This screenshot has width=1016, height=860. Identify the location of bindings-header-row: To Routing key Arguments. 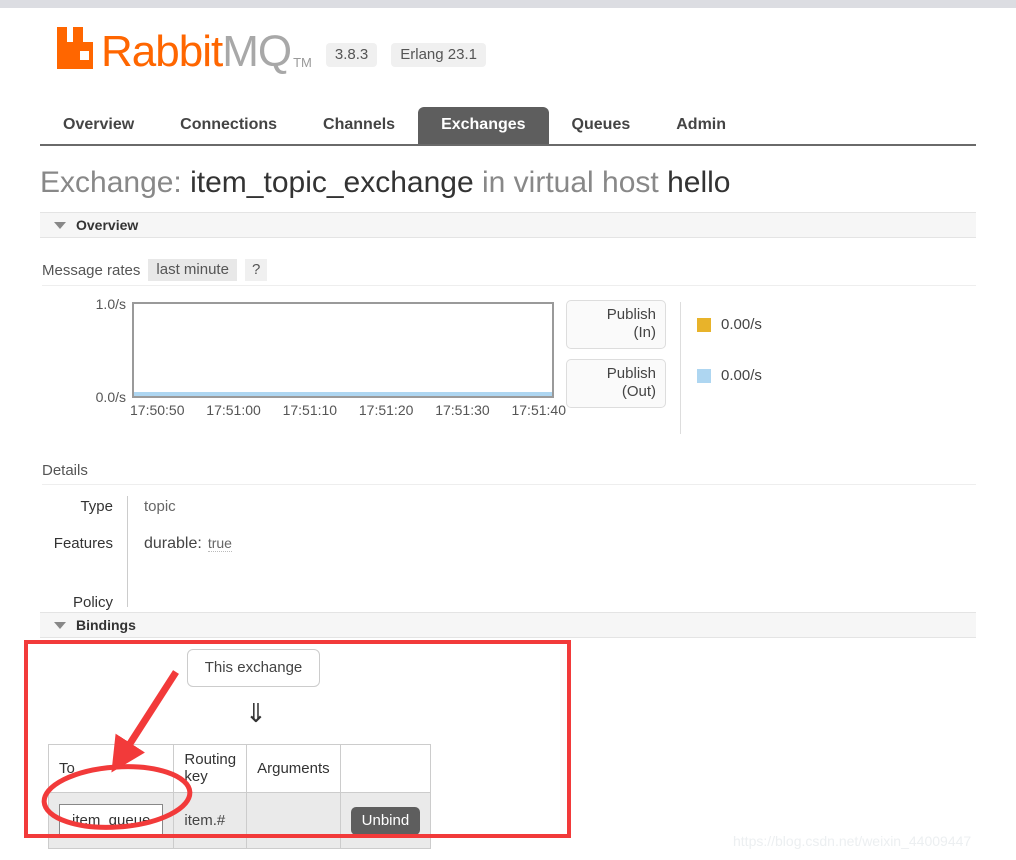
(239, 768).